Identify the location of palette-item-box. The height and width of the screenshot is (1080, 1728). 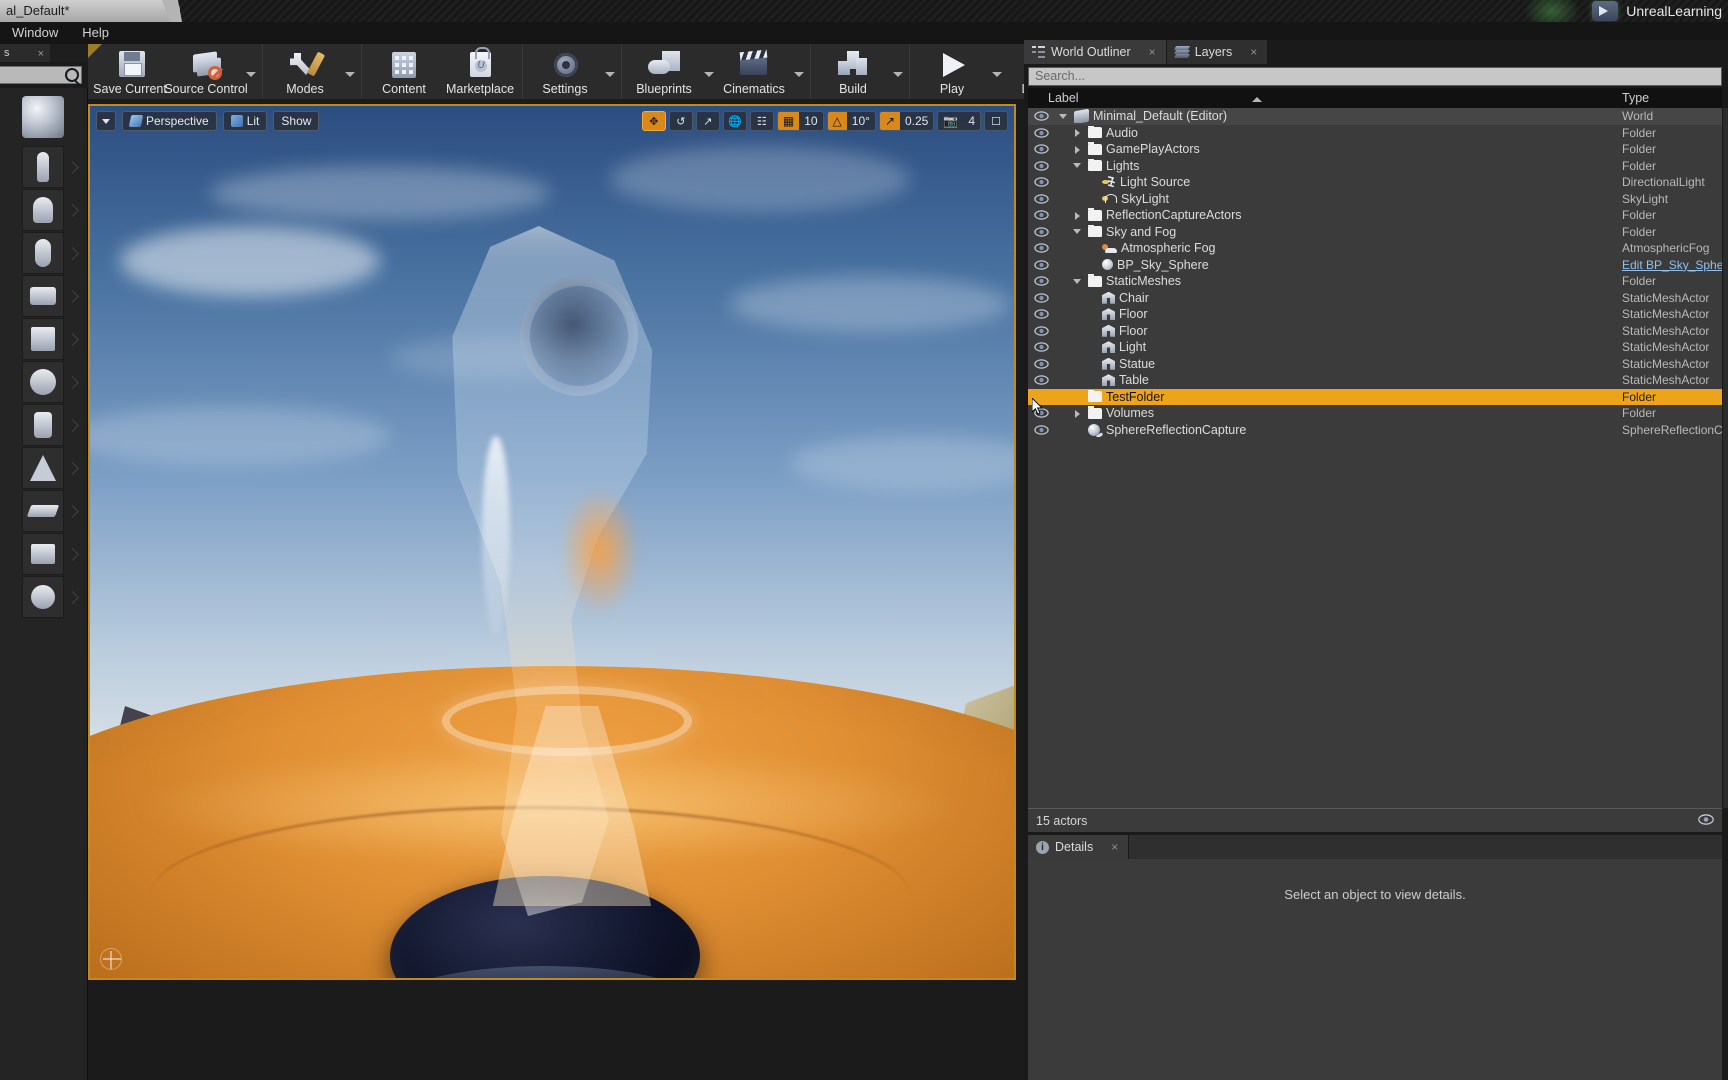
(50, 554).